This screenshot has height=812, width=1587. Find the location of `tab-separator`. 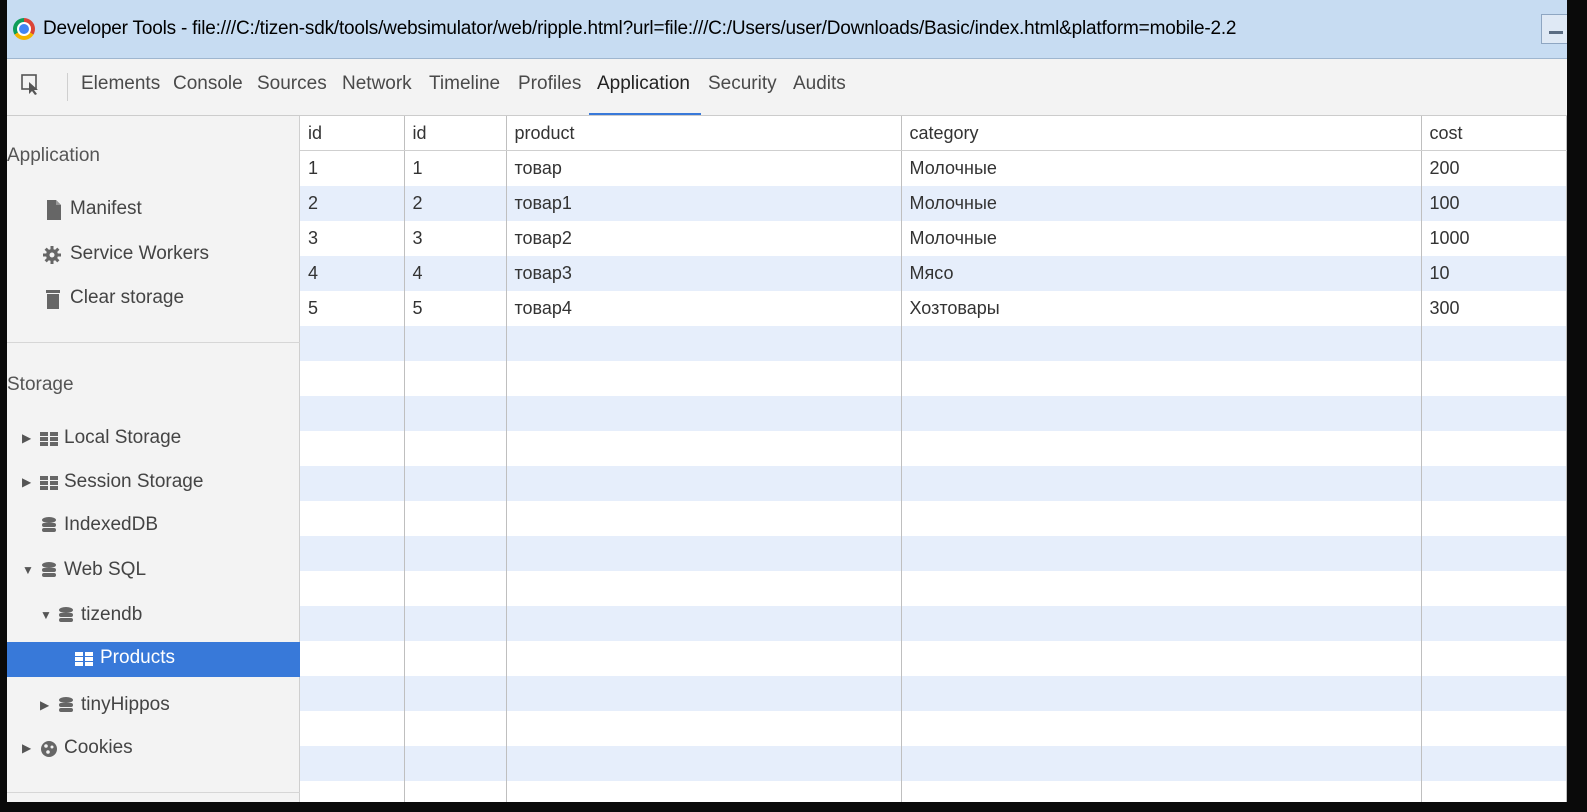

tab-separator is located at coordinates (67, 87).